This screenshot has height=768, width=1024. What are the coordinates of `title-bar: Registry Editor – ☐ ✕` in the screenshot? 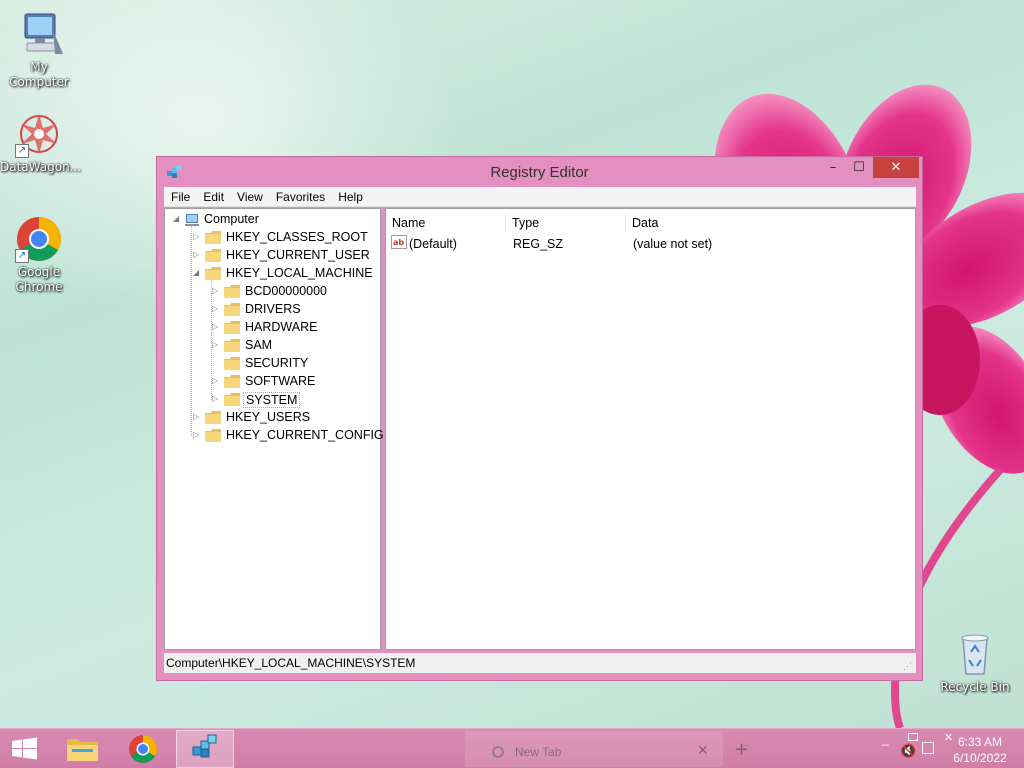 It's located at (539, 172).